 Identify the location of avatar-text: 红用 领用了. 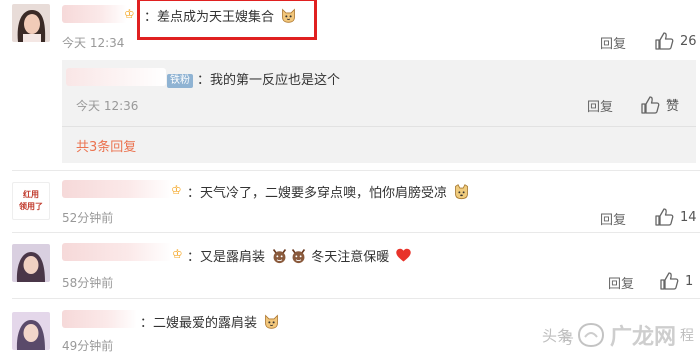
(31, 200).